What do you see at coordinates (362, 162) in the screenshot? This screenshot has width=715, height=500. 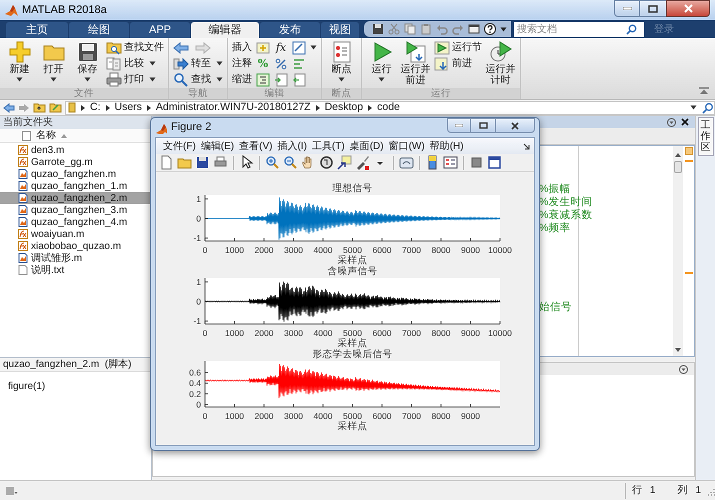 I see `brush-icon` at bounding box center [362, 162].